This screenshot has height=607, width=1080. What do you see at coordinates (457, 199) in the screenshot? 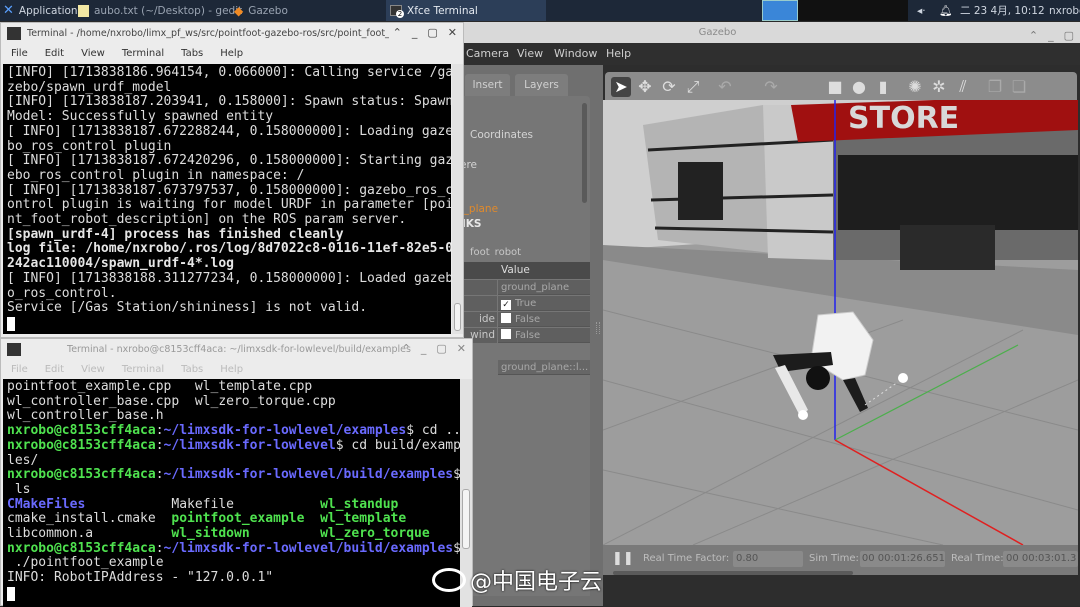
I see `terminal1-scrollbar` at bounding box center [457, 199].